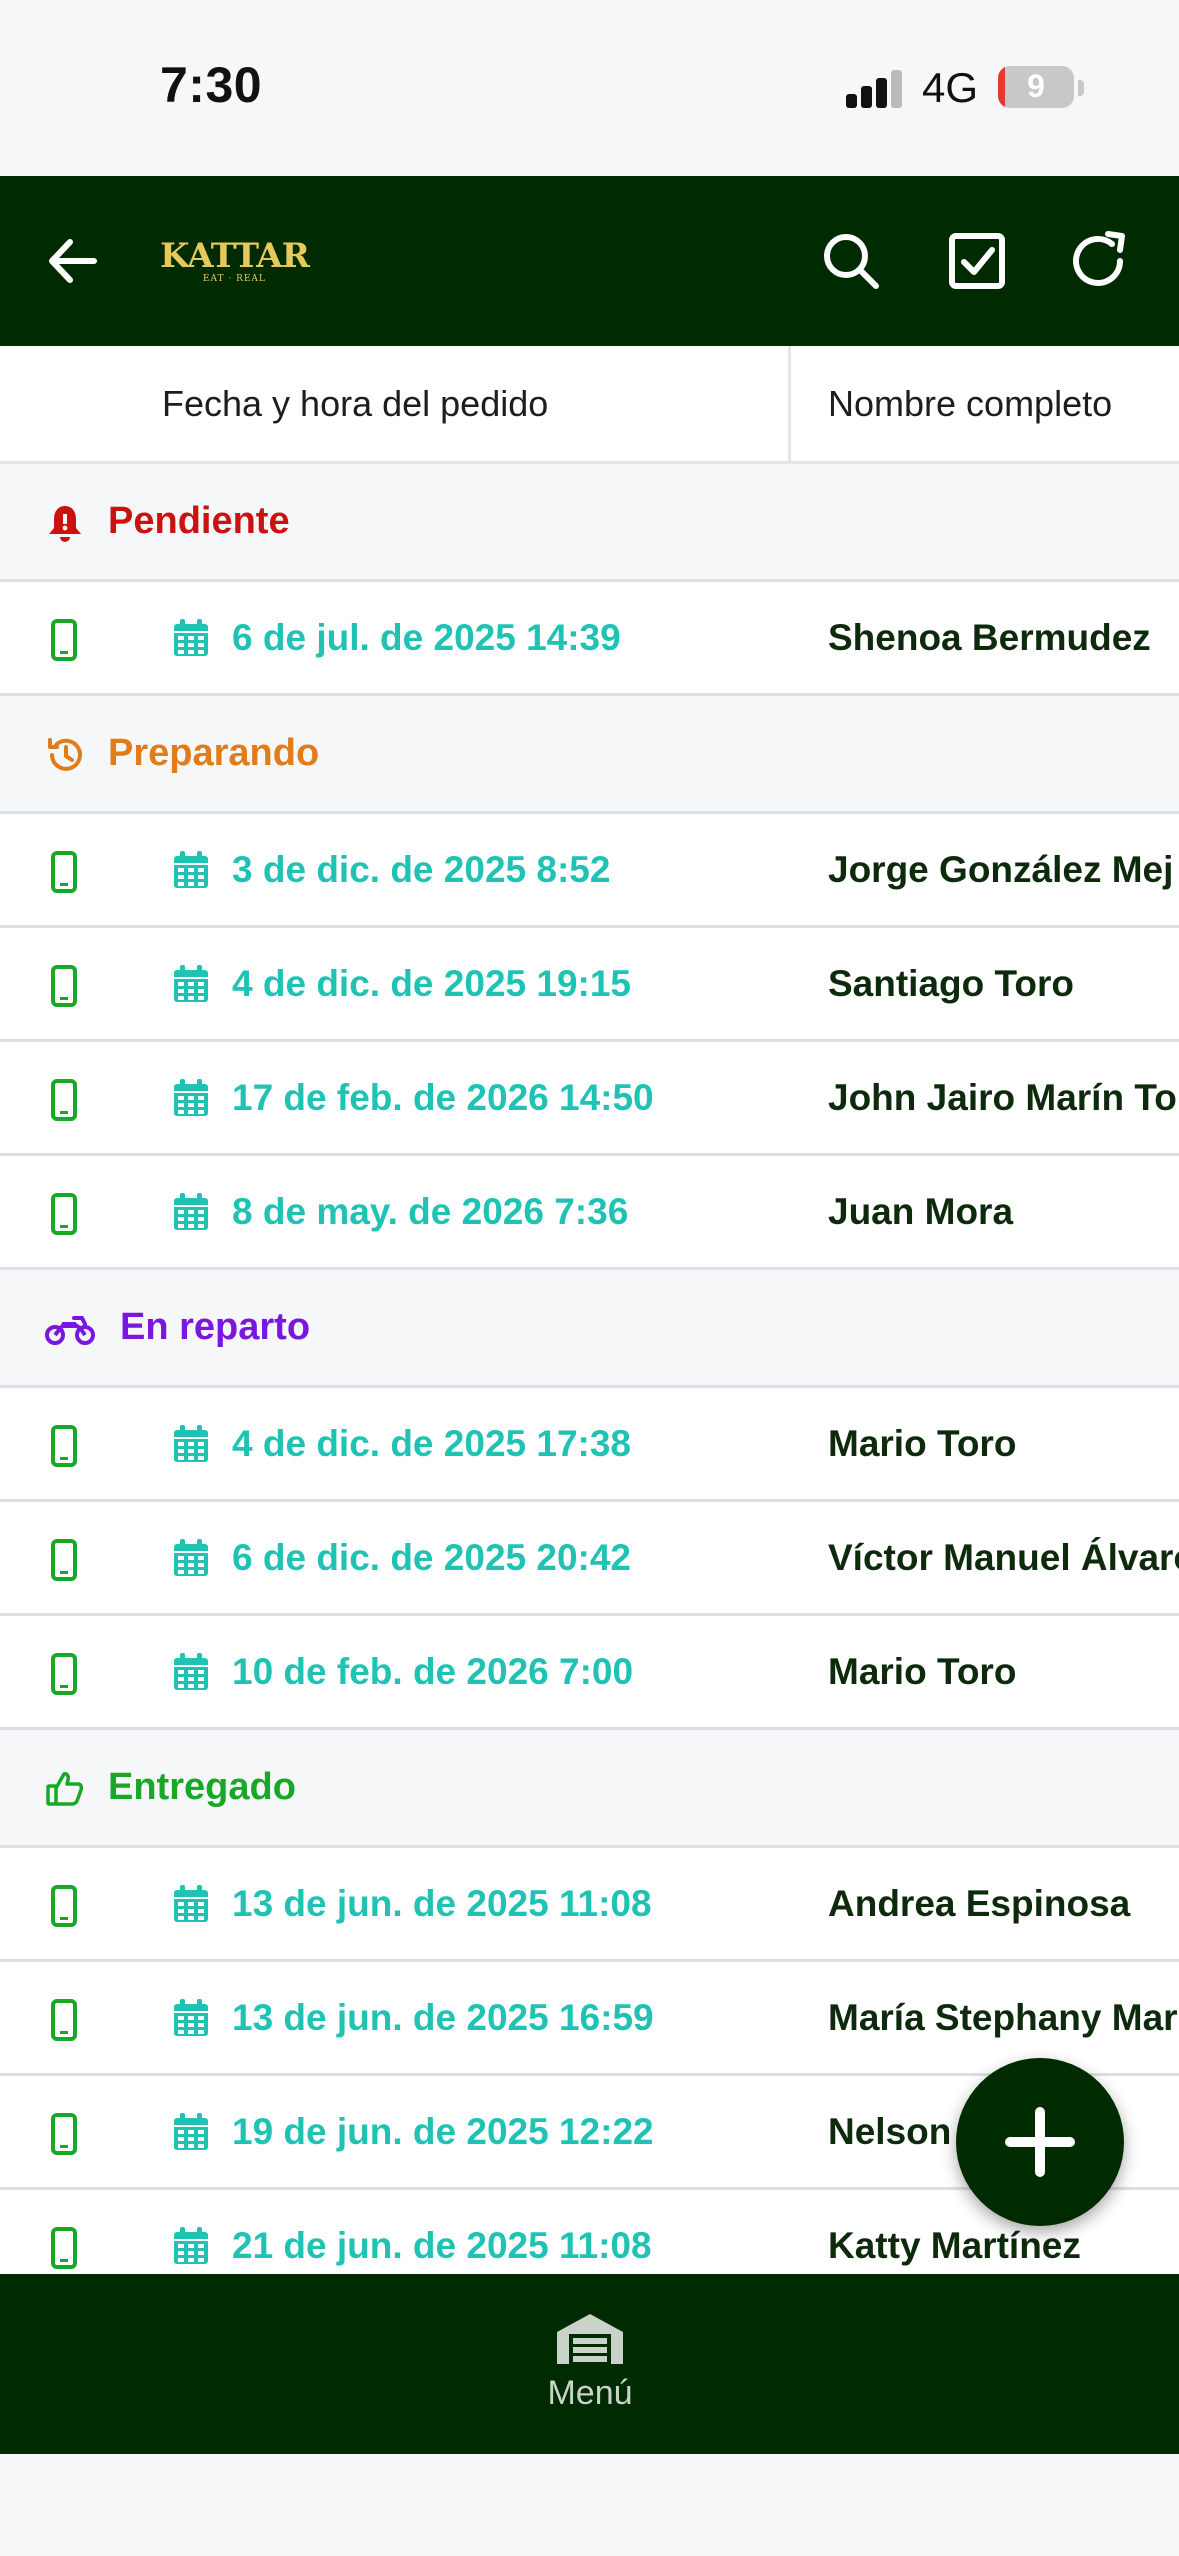  What do you see at coordinates (432, 1443) in the screenshot?
I see `order-date: 4 de dic. de 2025 17:38` at bounding box center [432, 1443].